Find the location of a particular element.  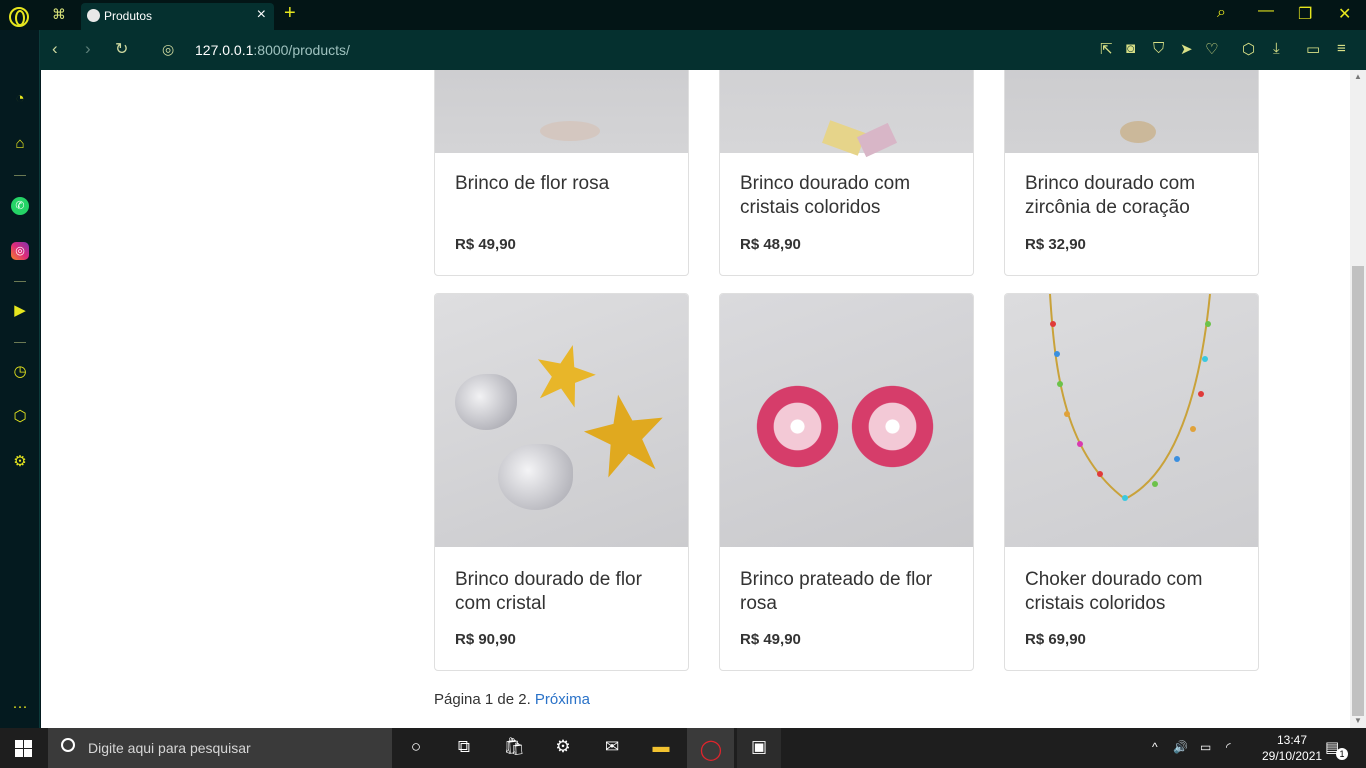

new-tab-button: + is located at coordinates (290, 13).